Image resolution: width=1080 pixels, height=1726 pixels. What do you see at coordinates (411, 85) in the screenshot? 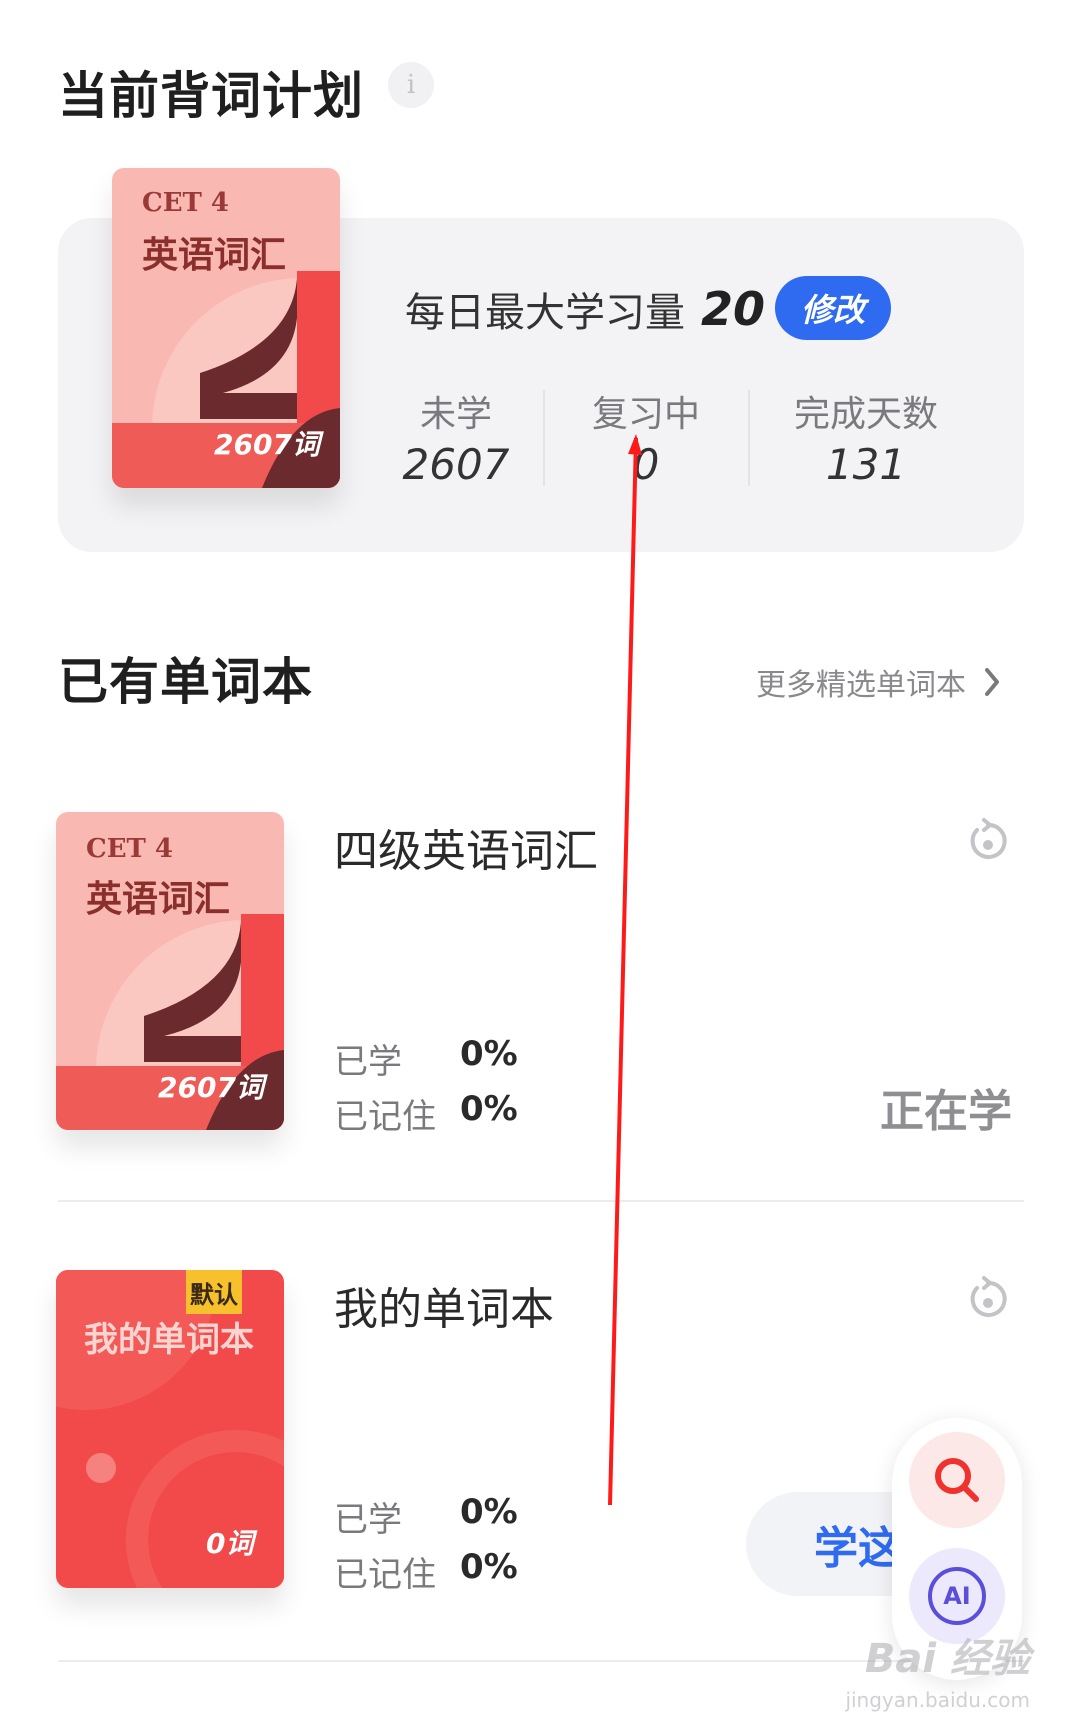
I see `info-icon: i` at bounding box center [411, 85].